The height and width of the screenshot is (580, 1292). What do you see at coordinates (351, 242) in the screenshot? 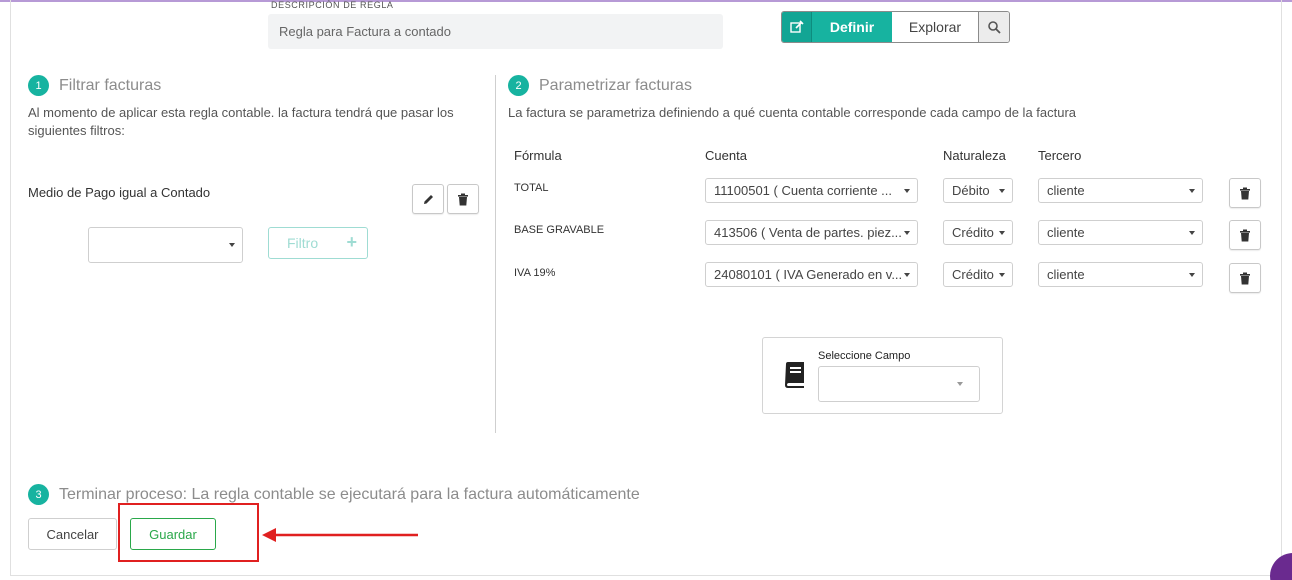
I see `plus-icon: +` at bounding box center [351, 242].